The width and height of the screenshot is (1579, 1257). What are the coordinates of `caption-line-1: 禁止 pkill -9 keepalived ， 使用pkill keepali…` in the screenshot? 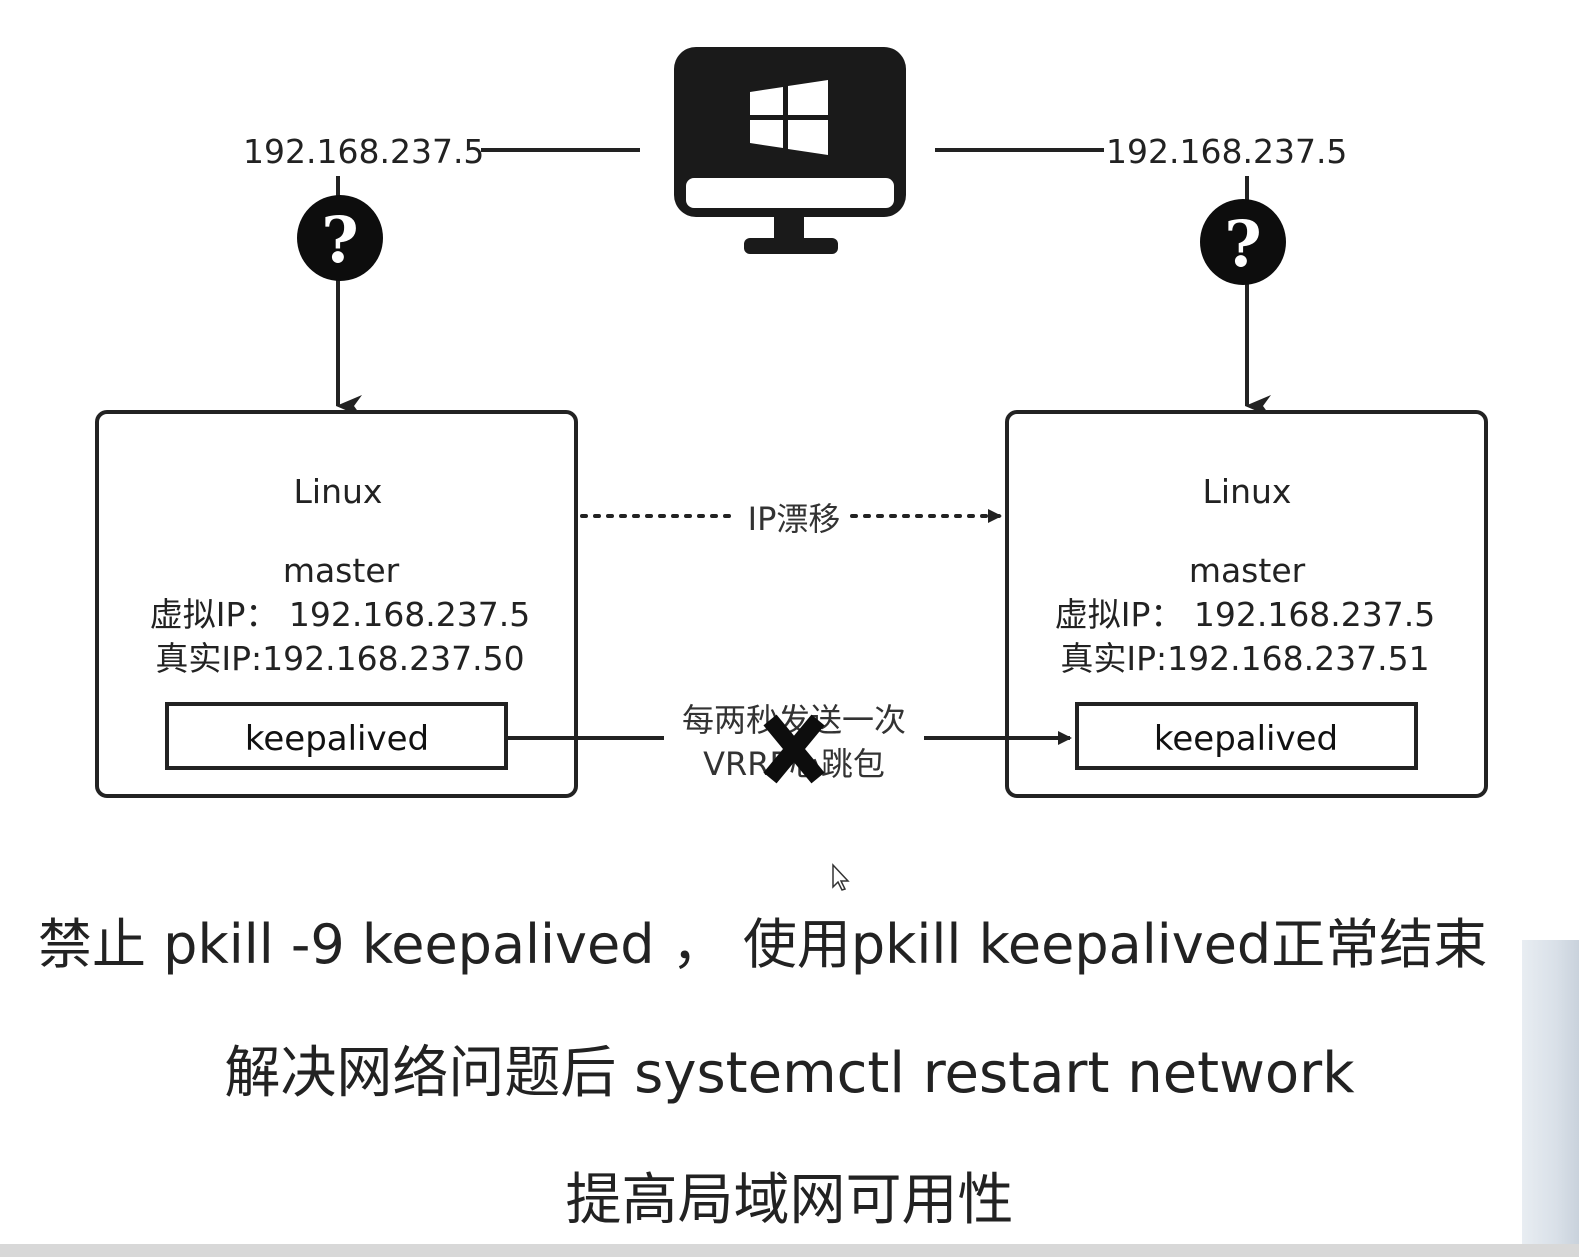 It's located at (763, 944).